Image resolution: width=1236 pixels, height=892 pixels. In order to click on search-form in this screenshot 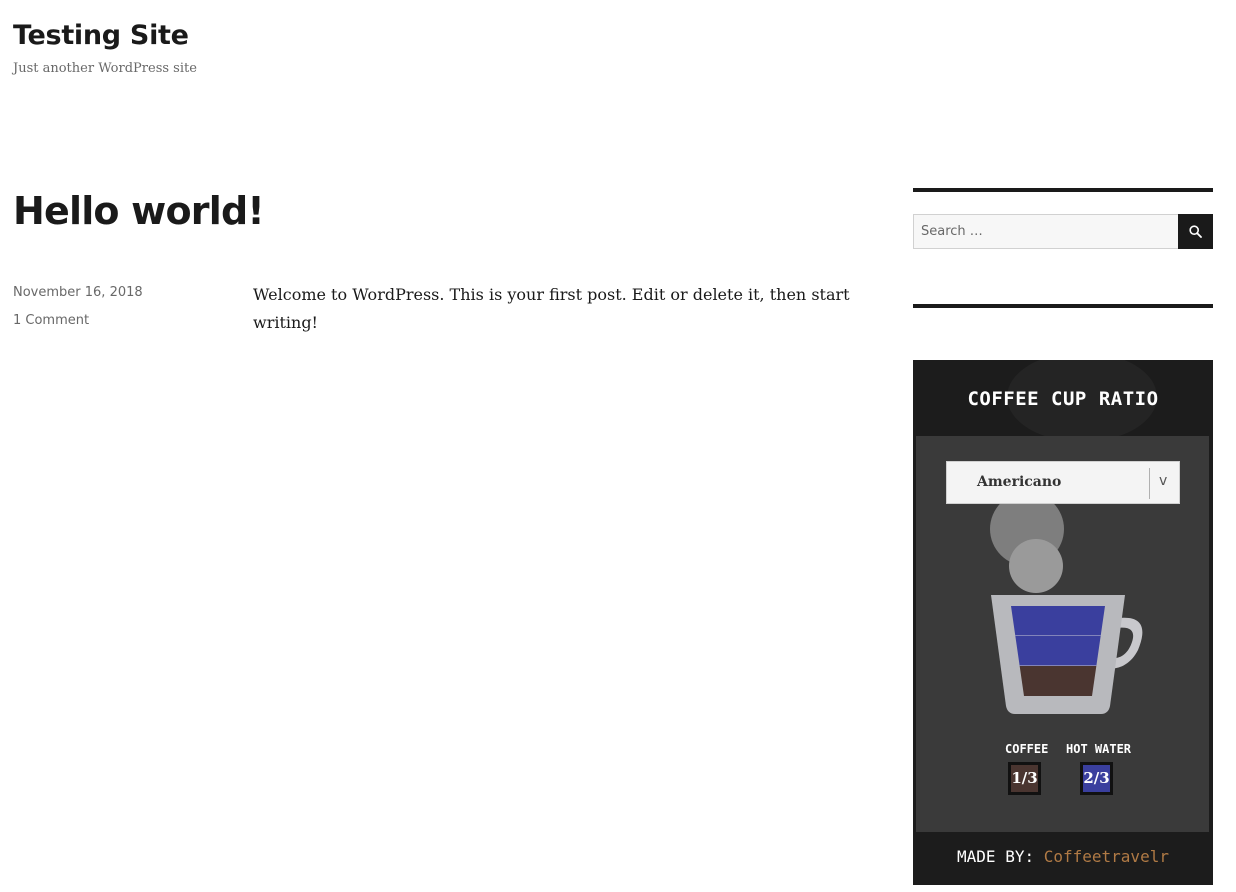, I will do `click(1063, 231)`.